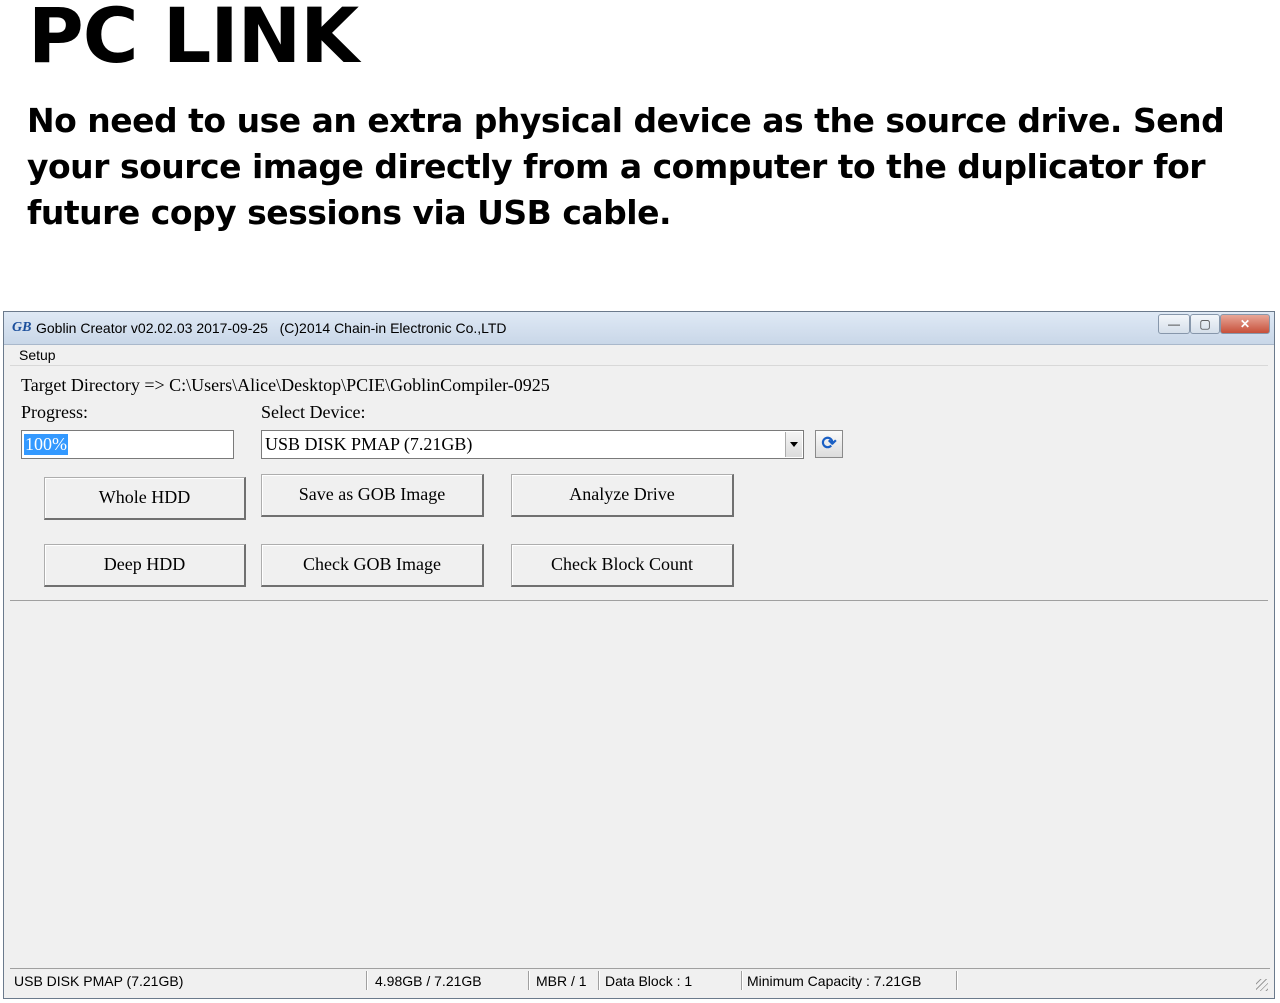  What do you see at coordinates (1245, 324) in the screenshot?
I see `close-button: ✕` at bounding box center [1245, 324].